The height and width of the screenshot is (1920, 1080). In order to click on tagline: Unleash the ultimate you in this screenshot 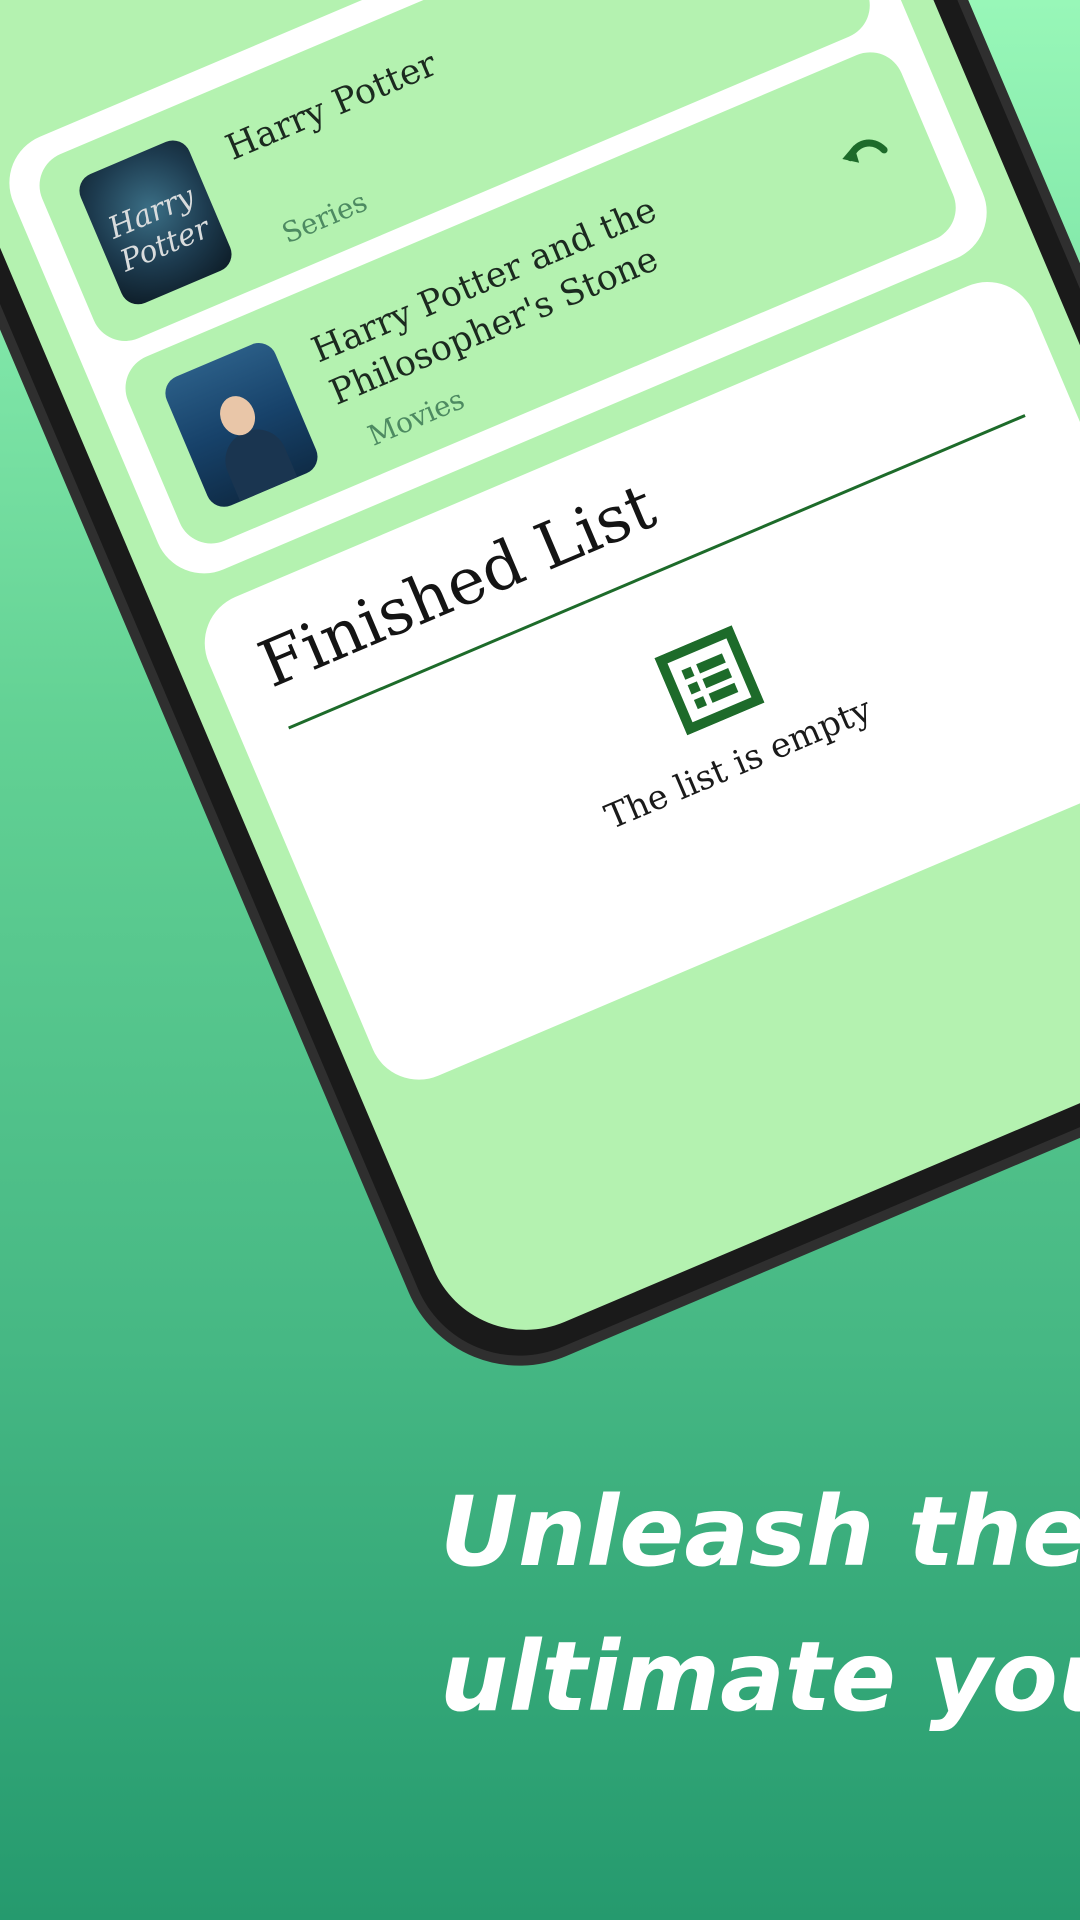, I will do `click(760, 1605)`.